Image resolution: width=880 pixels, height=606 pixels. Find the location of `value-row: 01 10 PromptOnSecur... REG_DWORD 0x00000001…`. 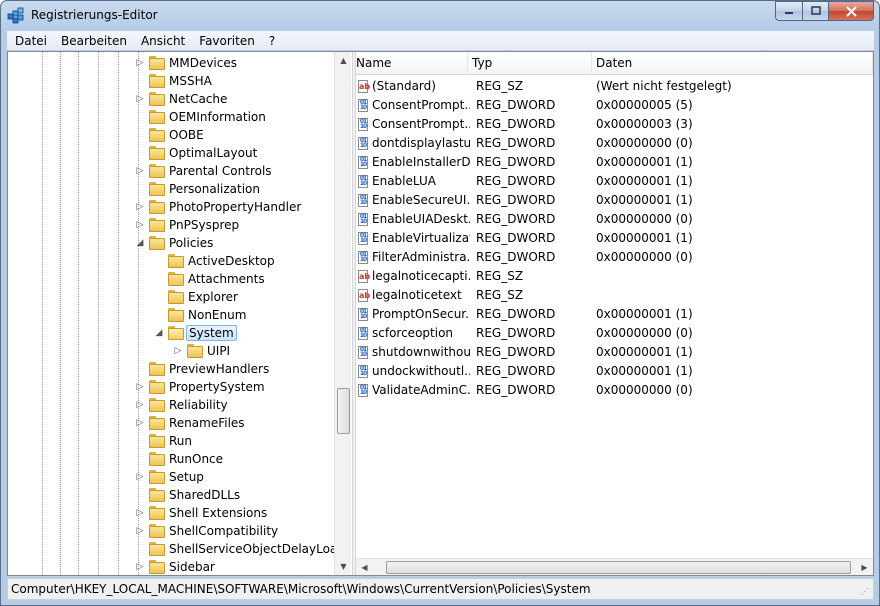

value-row: 01 10 PromptOnSecur... REG_DWORD 0x00000001… is located at coordinates (614, 314).